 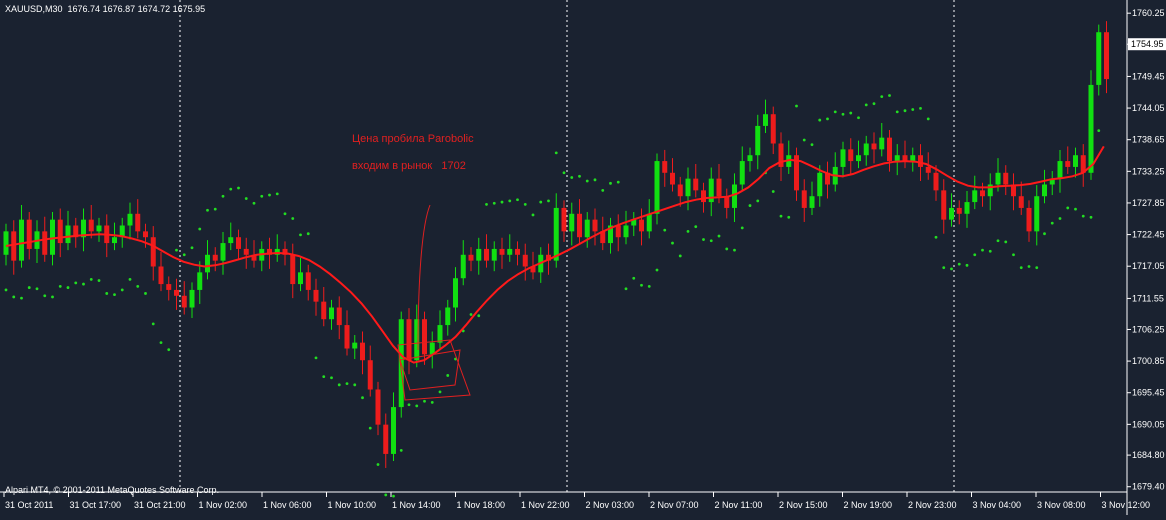 What do you see at coordinates (34, 9) in the screenshot?
I see `symbol-label: XAUUSD,M30` at bounding box center [34, 9].